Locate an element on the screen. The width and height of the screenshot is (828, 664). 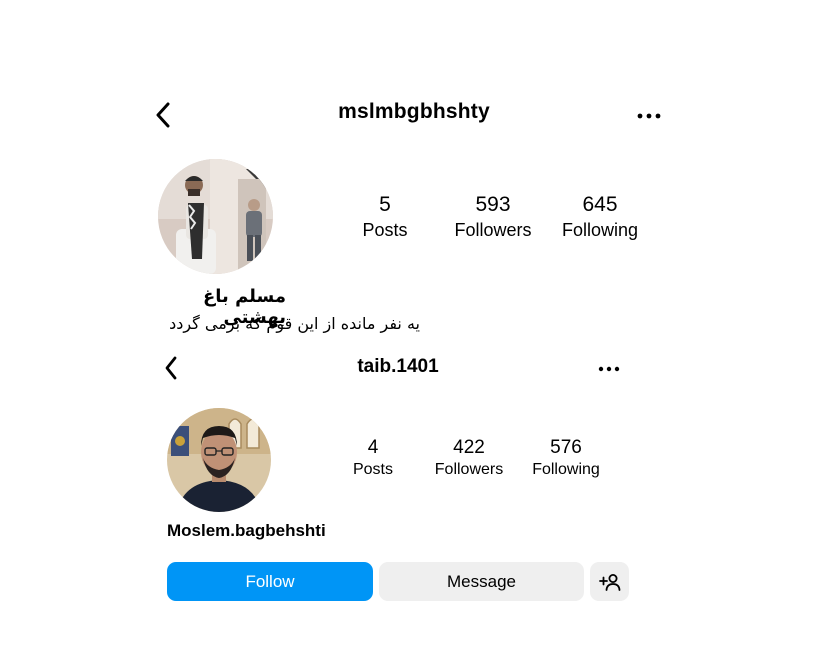
posts-stat: 4 Posts is located at coordinates (373, 458).